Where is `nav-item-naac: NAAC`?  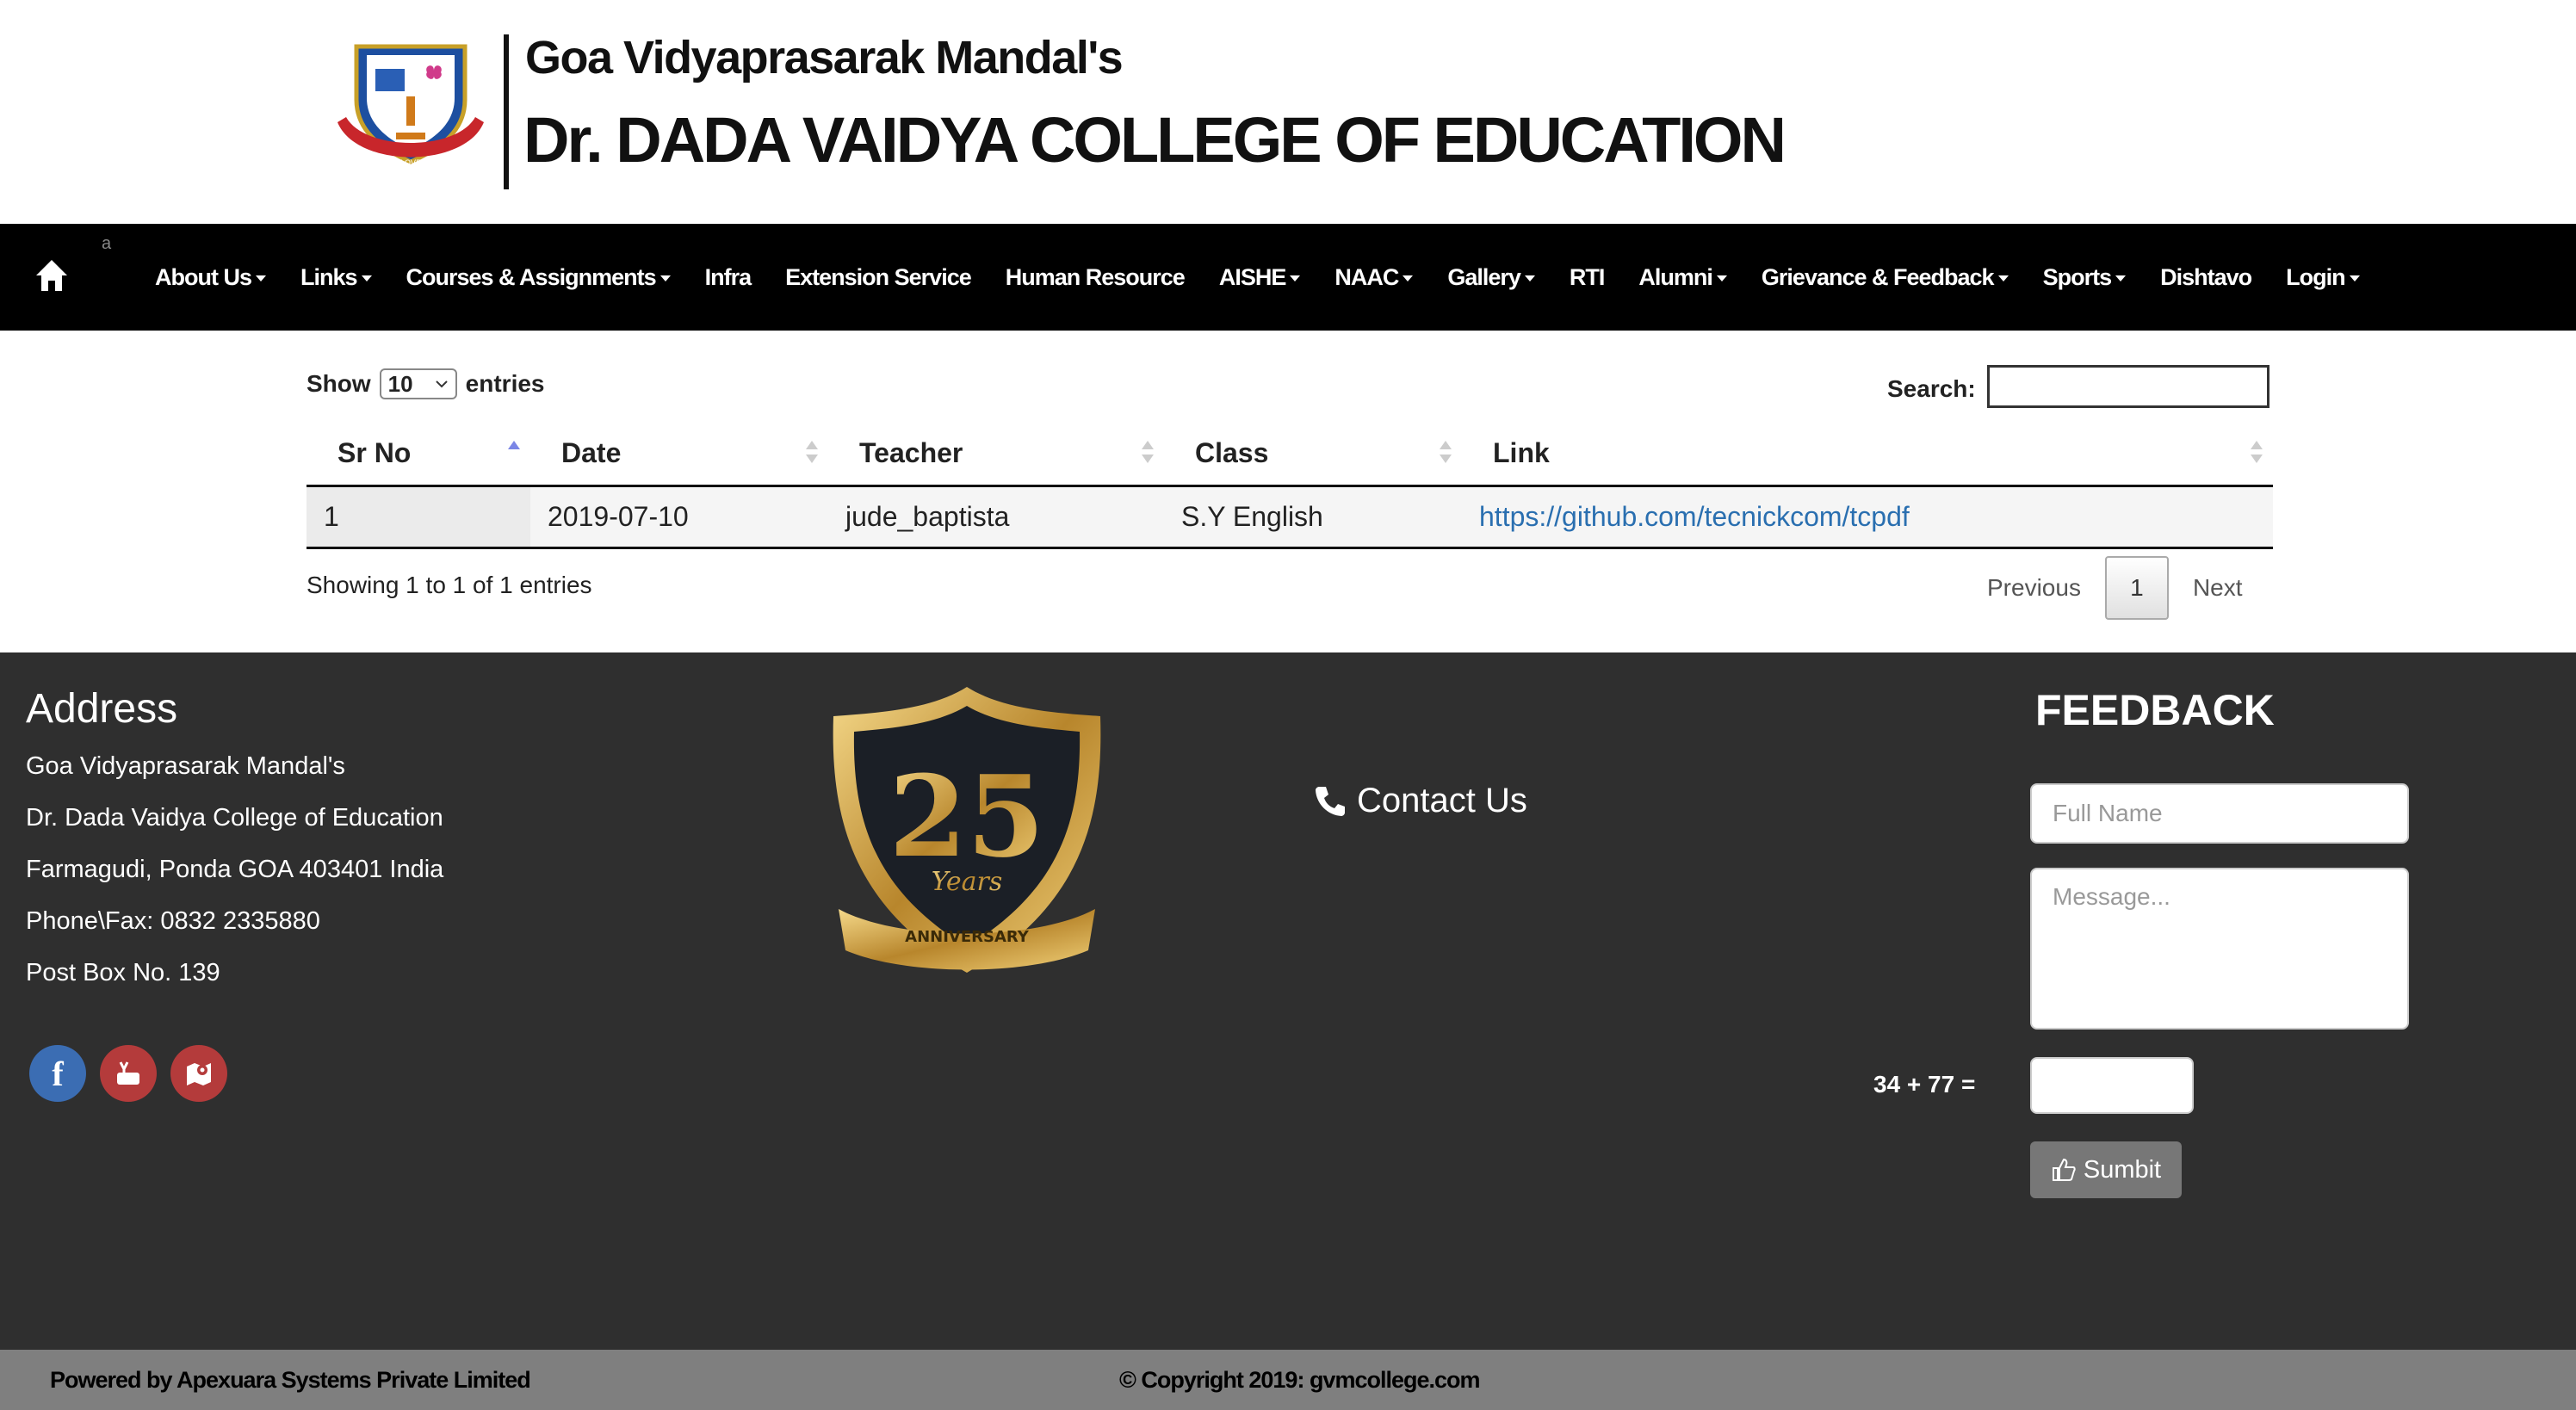 nav-item-naac: NAAC is located at coordinates (1374, 278).